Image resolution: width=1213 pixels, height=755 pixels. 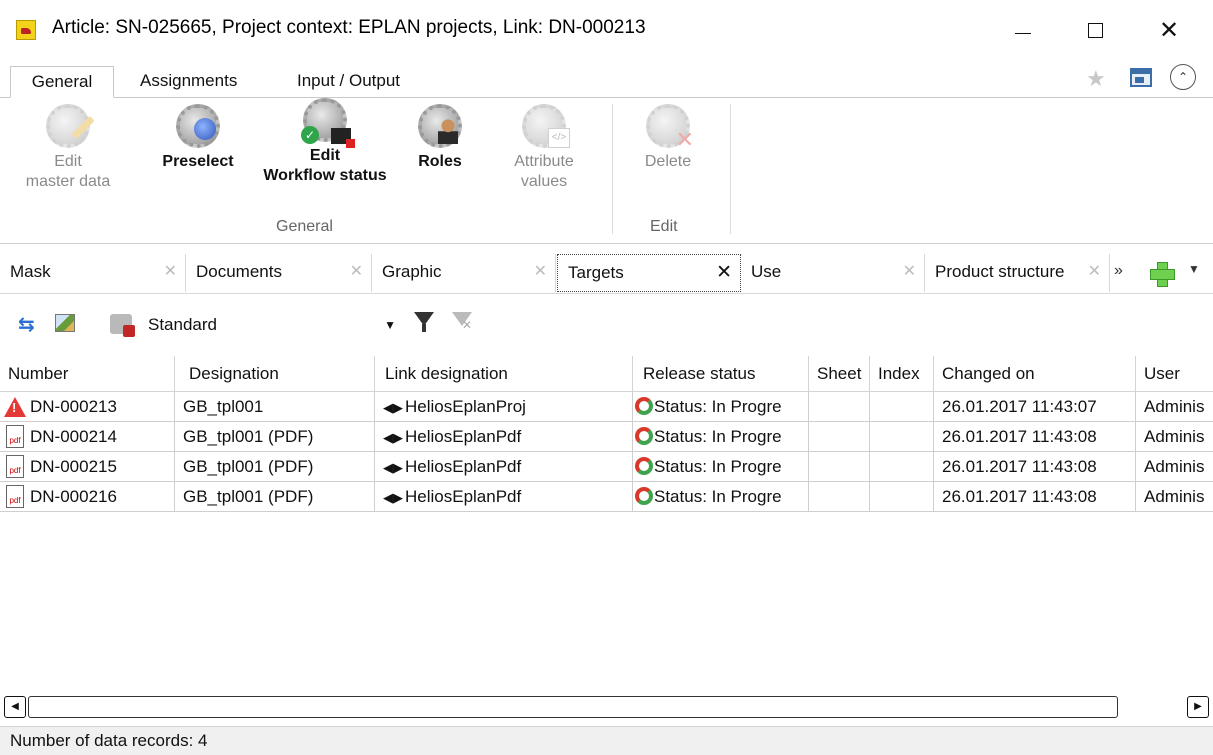 What do you see at coordinates (198, 126) in the screenshot?
I see `gear-preselect-icon` at bounding box center [198, 126].